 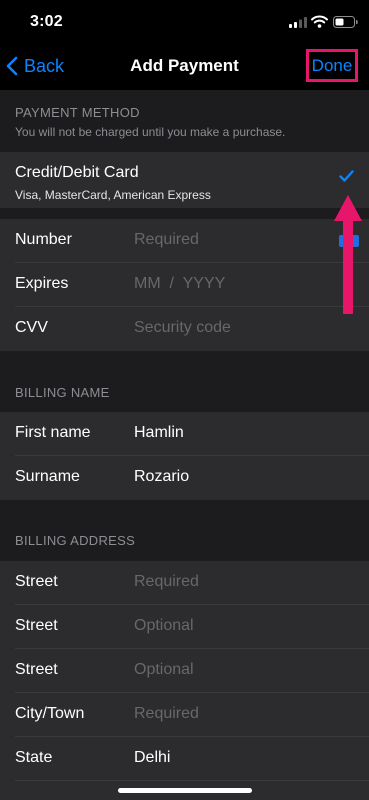 I want to click on street-row-2: Street Optional, so click(x=184, y=627).